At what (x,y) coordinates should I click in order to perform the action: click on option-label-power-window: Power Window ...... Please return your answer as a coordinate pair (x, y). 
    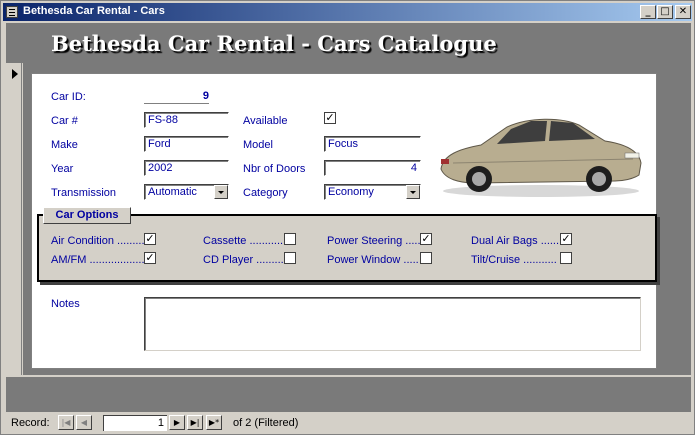
    Looking at the image, I should click on (373, 260).